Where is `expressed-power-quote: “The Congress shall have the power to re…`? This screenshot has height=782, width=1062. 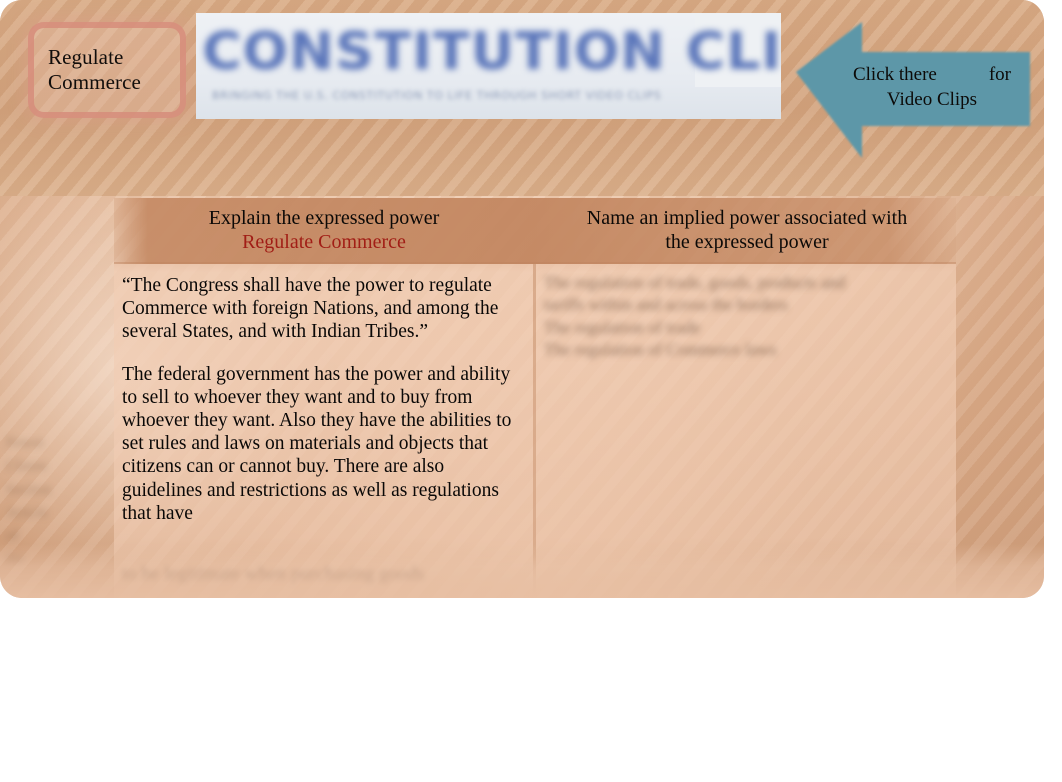
expressed-power-quote: “The Congress shall have the power to re… is located at coordinates (310, 309).